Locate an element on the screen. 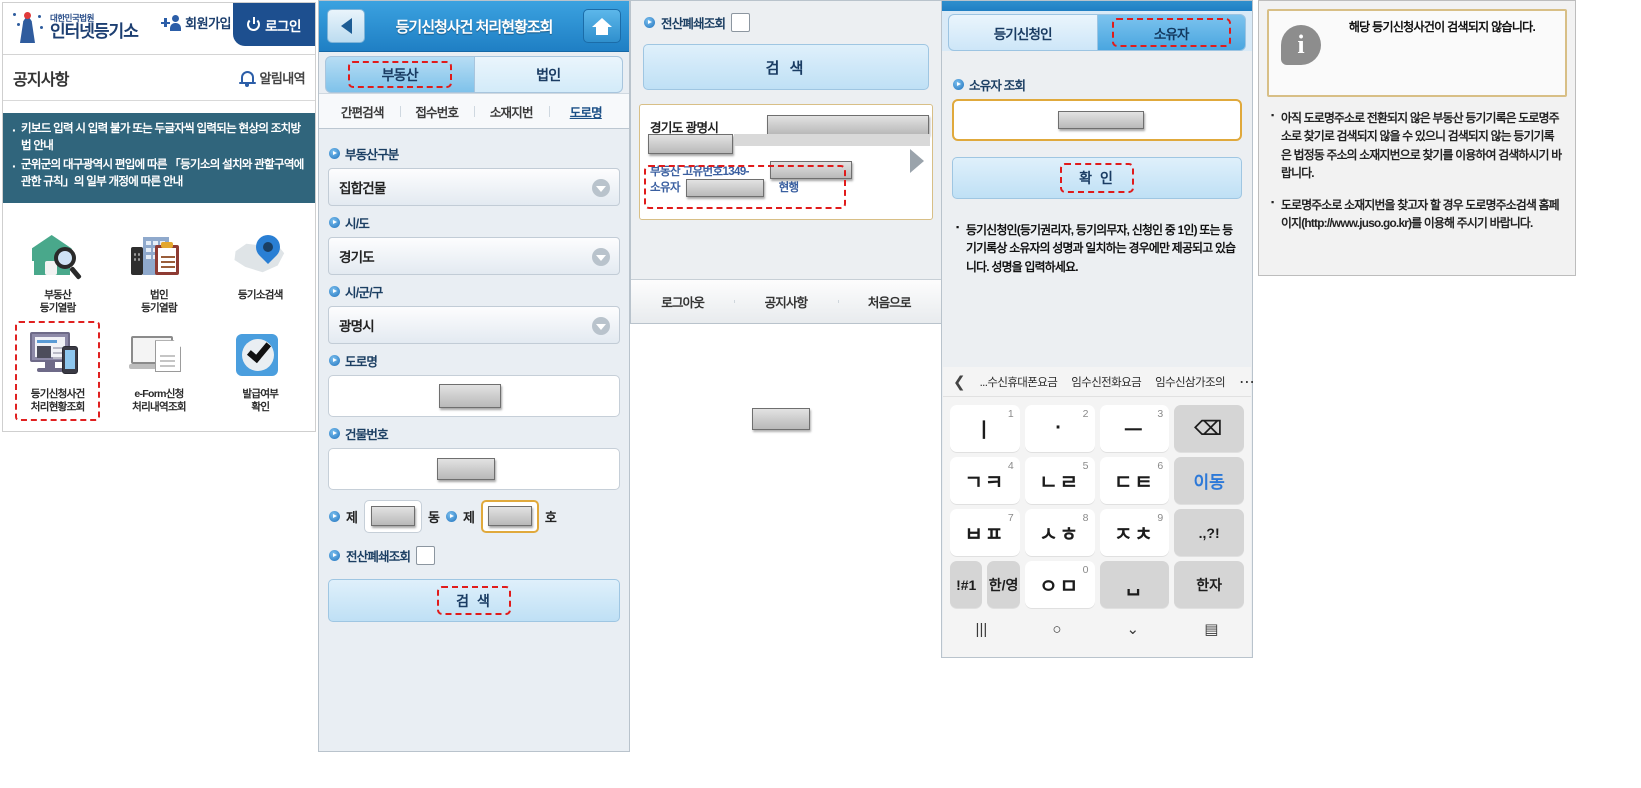 This screenshot has width=1641, height=788. chevron-right-icon is located at coordinates (917, 161).